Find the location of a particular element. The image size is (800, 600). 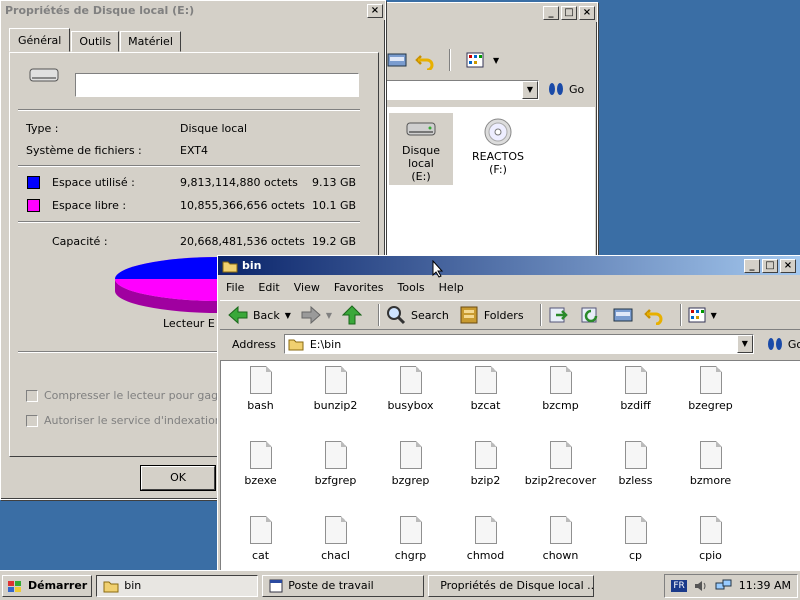

file-item: chmod is located at coordinates (485, 539).